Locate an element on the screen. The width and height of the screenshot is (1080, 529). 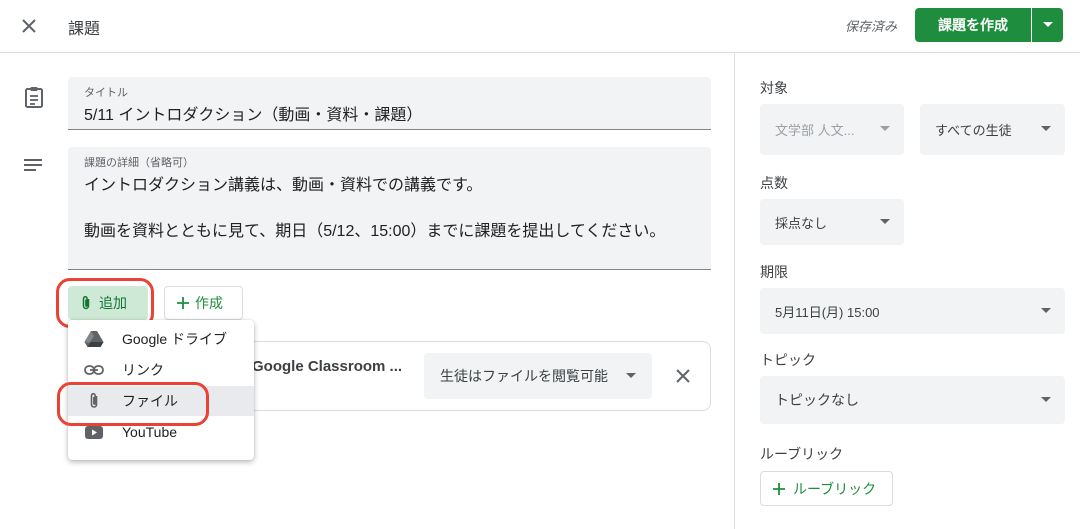
create-new-button: 作成 is located at coordinates (203, 303).